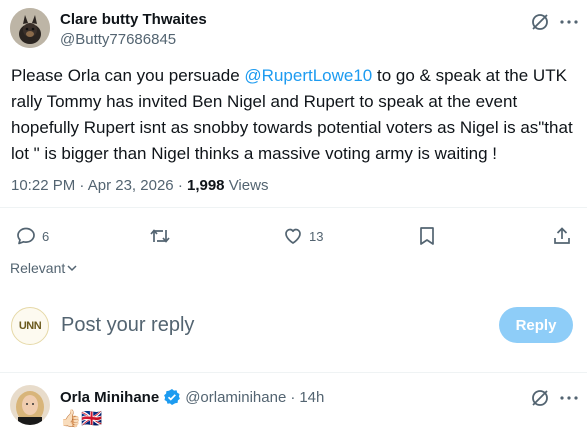 The height and width of the screenshot is (440, 587). What do you see at coordinates (127, 325) in the screenshot?
I see `reply-input: Post your reply` at bounding box center [127, 325].